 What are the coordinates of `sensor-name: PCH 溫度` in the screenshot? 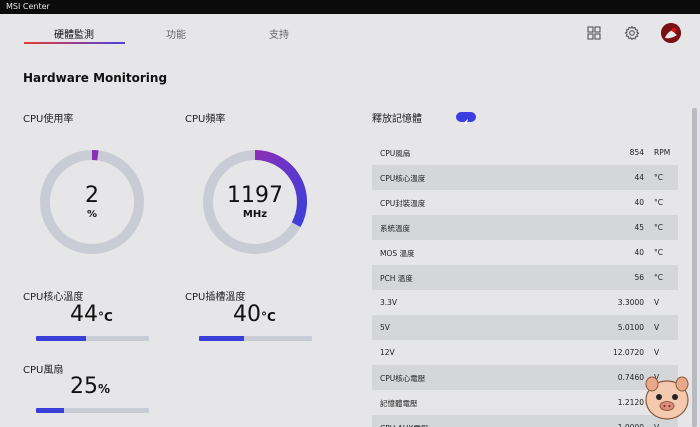 It's located at (396, 278).